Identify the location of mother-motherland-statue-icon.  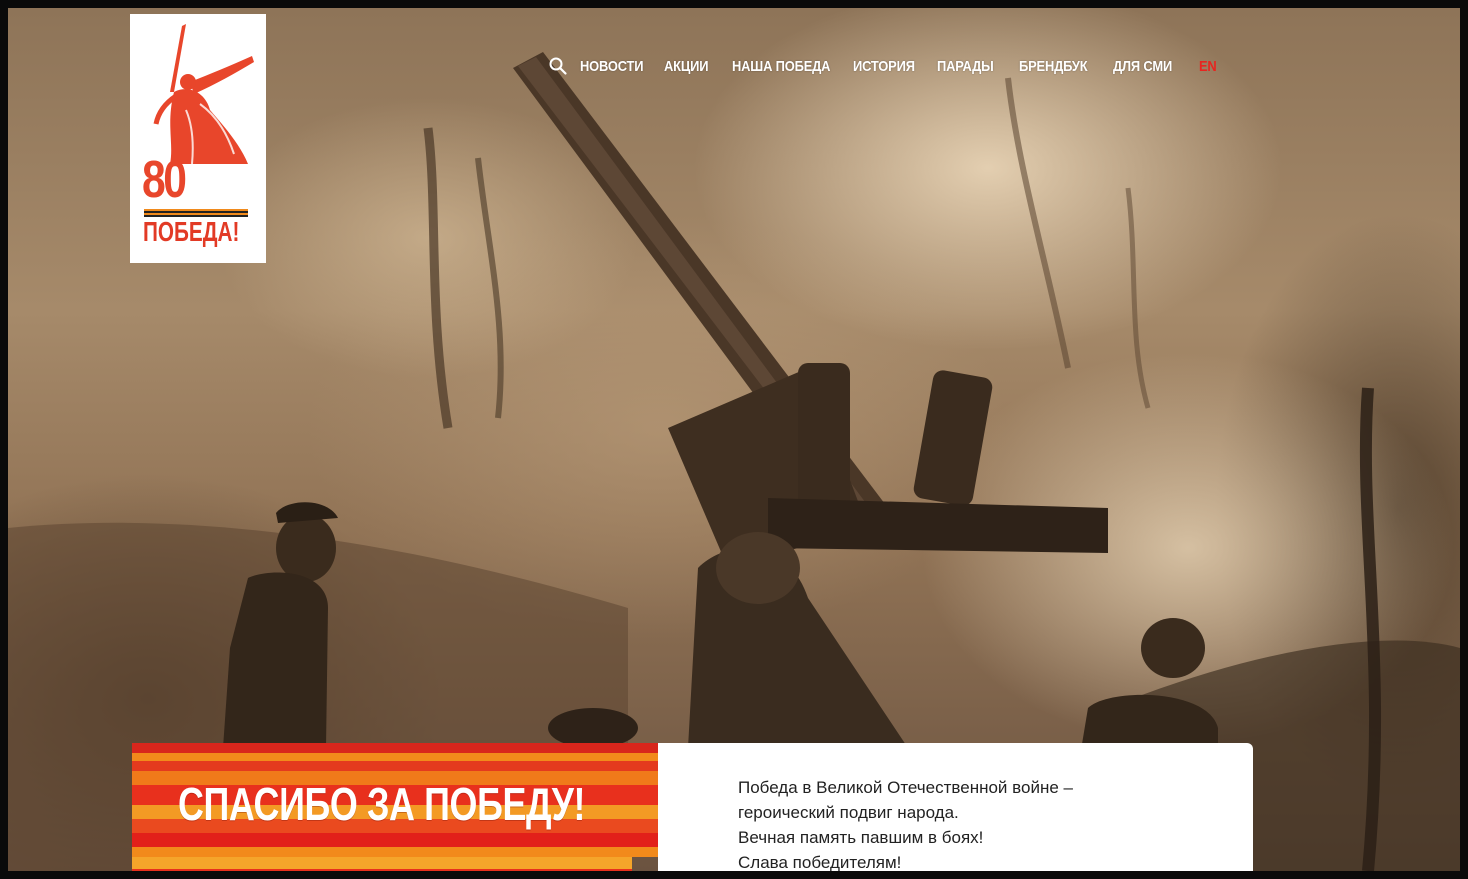
(203, 94).